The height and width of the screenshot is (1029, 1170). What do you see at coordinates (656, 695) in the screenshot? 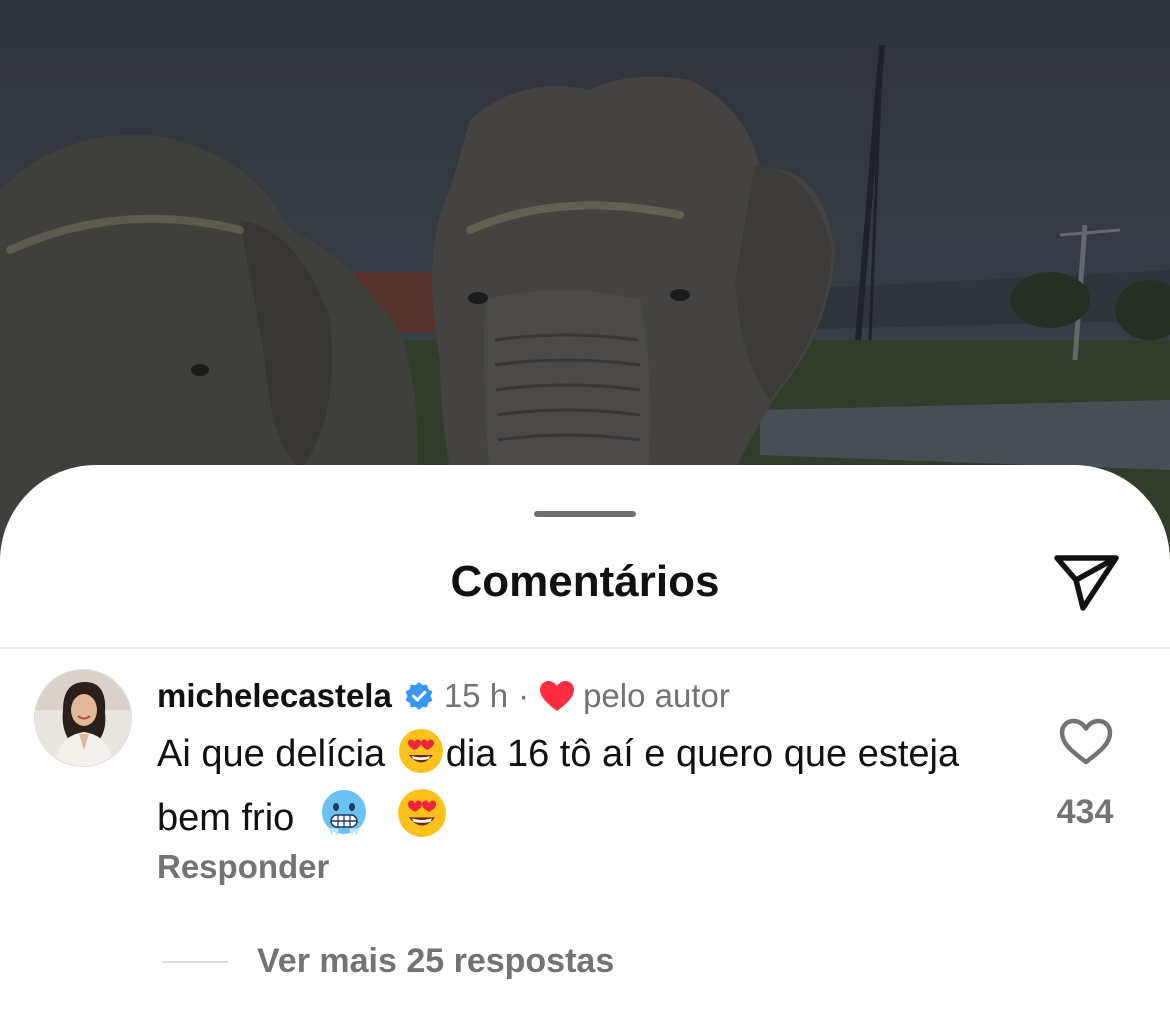
I see `liked-by-author-label: pelo autor` at bounding box center [656, 695].